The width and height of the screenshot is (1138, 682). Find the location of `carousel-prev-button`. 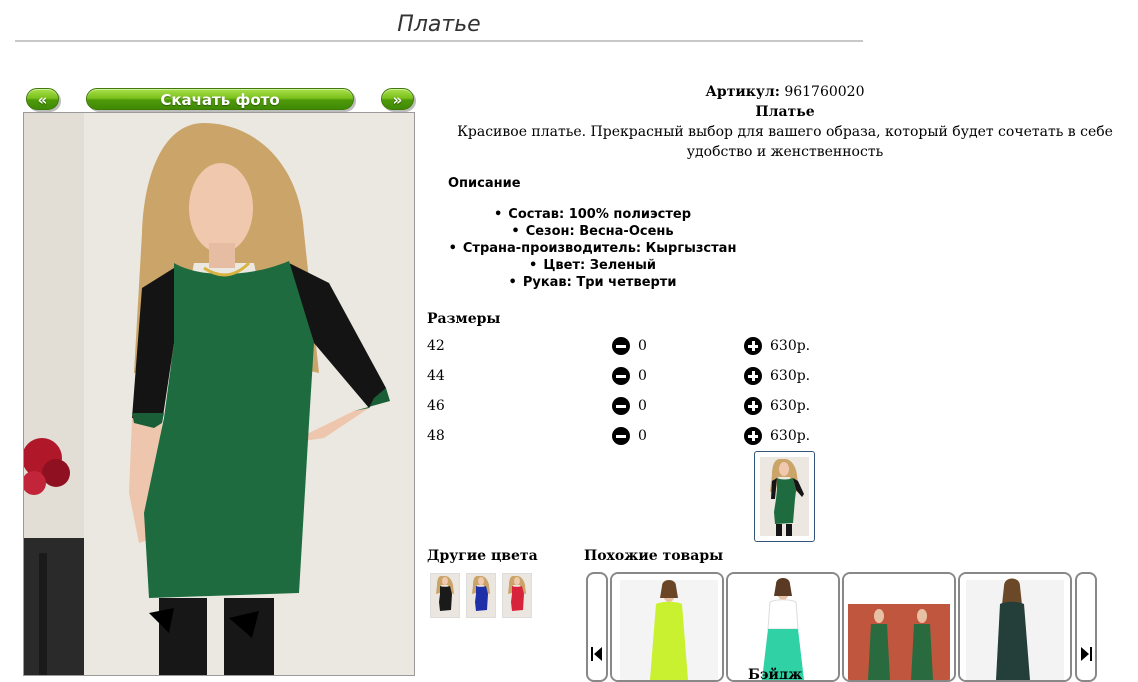

carousel-prev-button is located at coordinates (597, 627).